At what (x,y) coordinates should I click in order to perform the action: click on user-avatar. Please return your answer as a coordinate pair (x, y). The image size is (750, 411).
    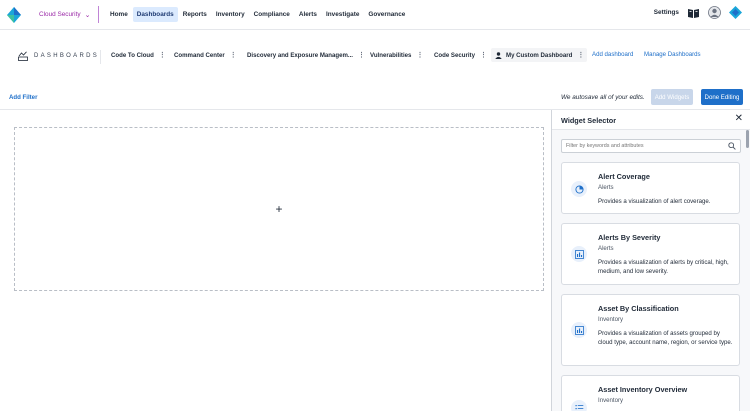
    Looking at the image, I should click on (714, 12).